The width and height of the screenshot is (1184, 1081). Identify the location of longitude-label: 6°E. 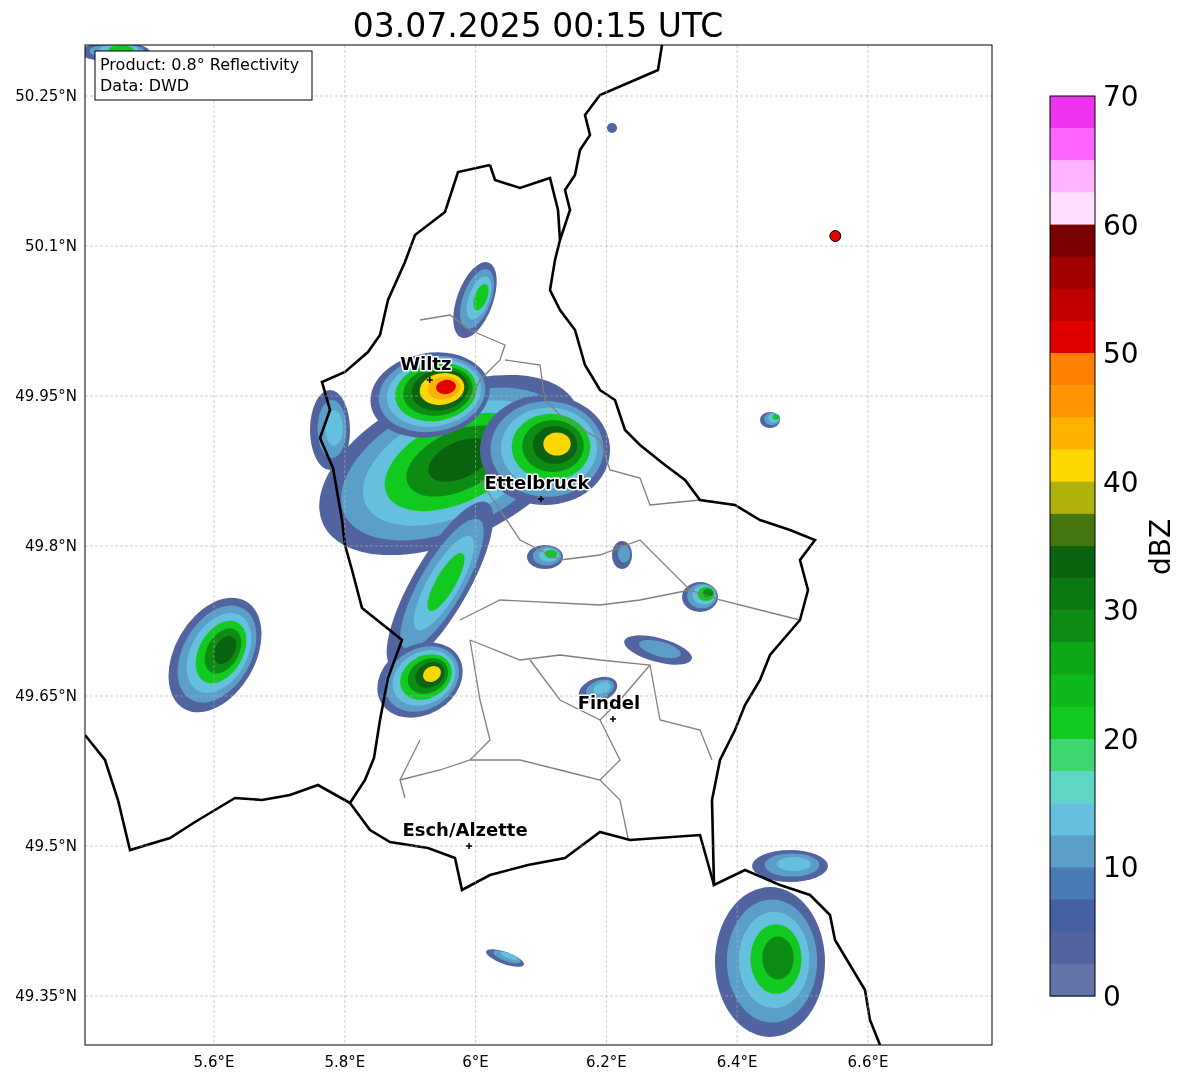
(475, 1062).